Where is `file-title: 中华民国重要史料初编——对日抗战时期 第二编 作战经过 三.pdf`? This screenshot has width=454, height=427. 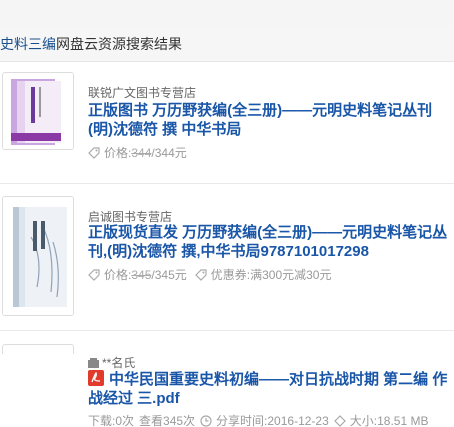
file-title: 中华民国重要史料初编——对日抗战时期 第二编 作战经过 三.pdf is located at coordinates (268, 389).